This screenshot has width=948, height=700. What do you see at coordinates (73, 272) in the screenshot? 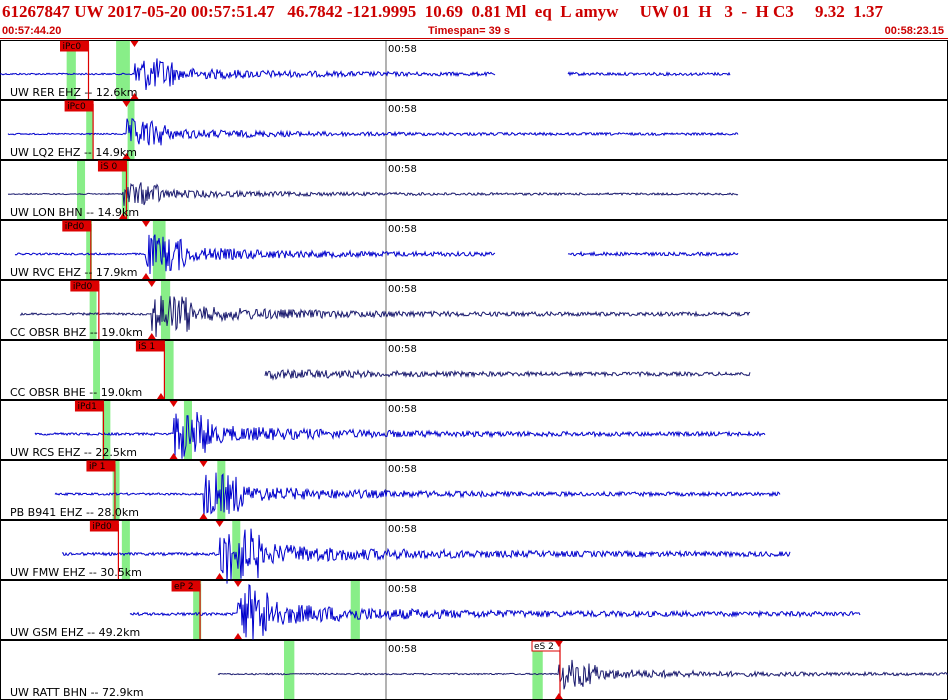
I see `station-label: UW RVC EHZ -- 17.9km` at bounding box center [73, 272].